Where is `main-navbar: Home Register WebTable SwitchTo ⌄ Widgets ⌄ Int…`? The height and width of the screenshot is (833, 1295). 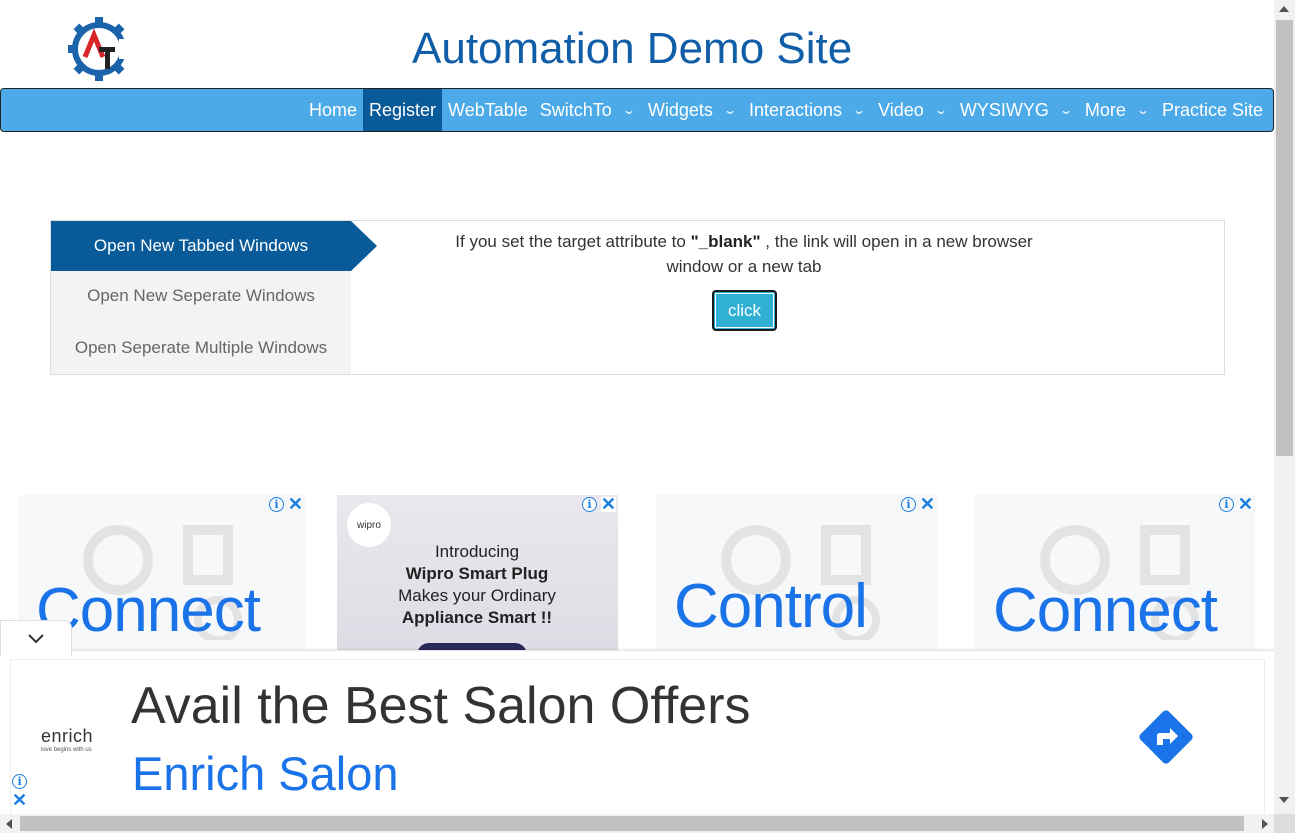
main-navbar: Home Register WebTable SwitchTo ⌄ Widgets ⌄ Int… is located at coordinates (637, 110).